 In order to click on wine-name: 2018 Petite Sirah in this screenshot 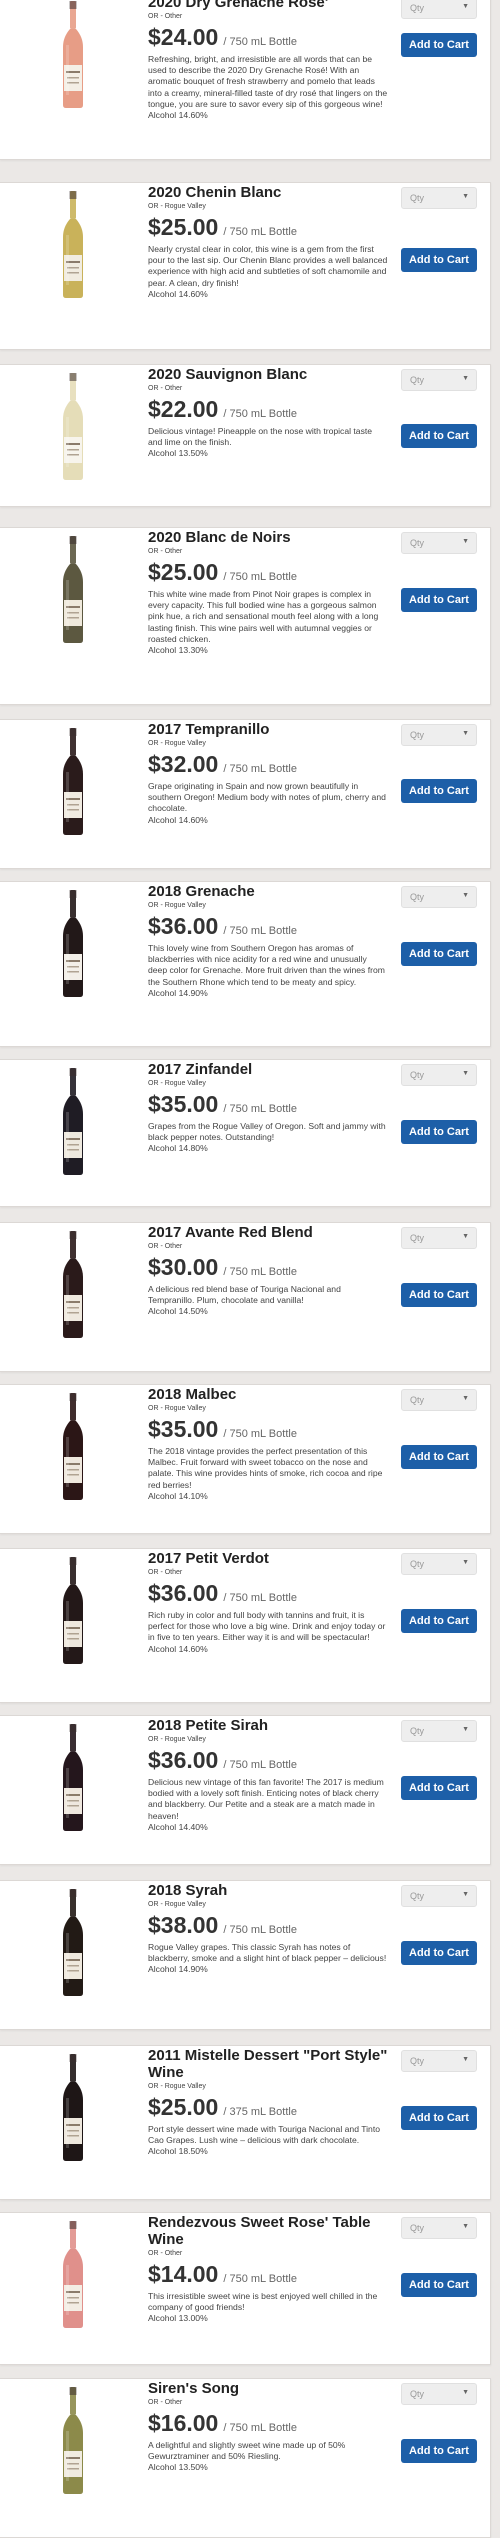, I will do `click(268, 1725)`.